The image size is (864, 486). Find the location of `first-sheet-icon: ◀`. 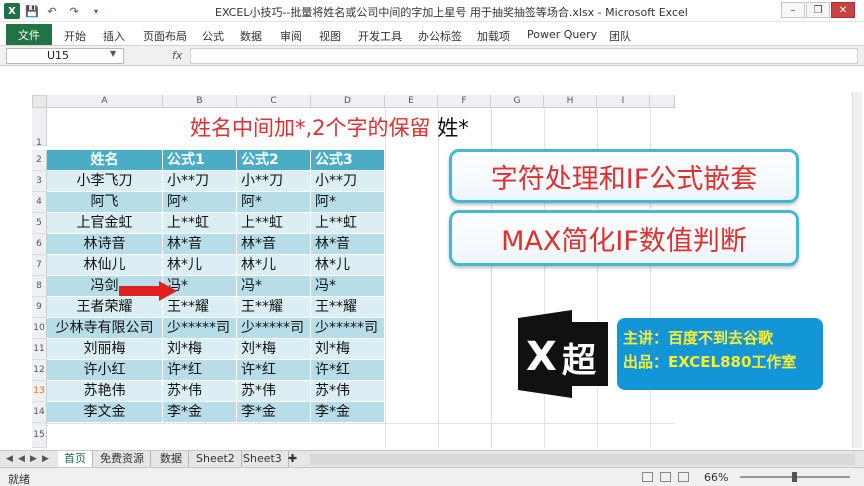

first-sheet-icon: ◀ is located at coordinates (9, 459).